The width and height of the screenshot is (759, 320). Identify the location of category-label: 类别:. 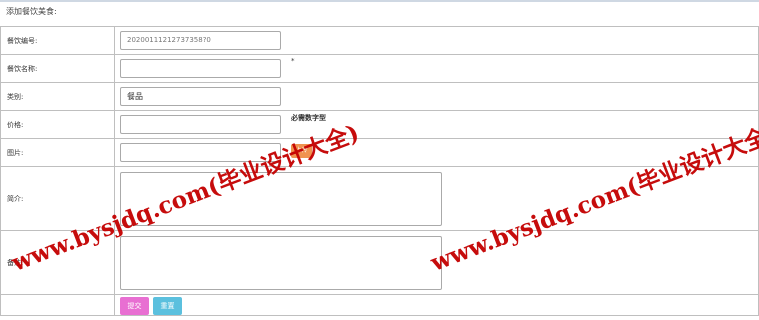
(57, 96).